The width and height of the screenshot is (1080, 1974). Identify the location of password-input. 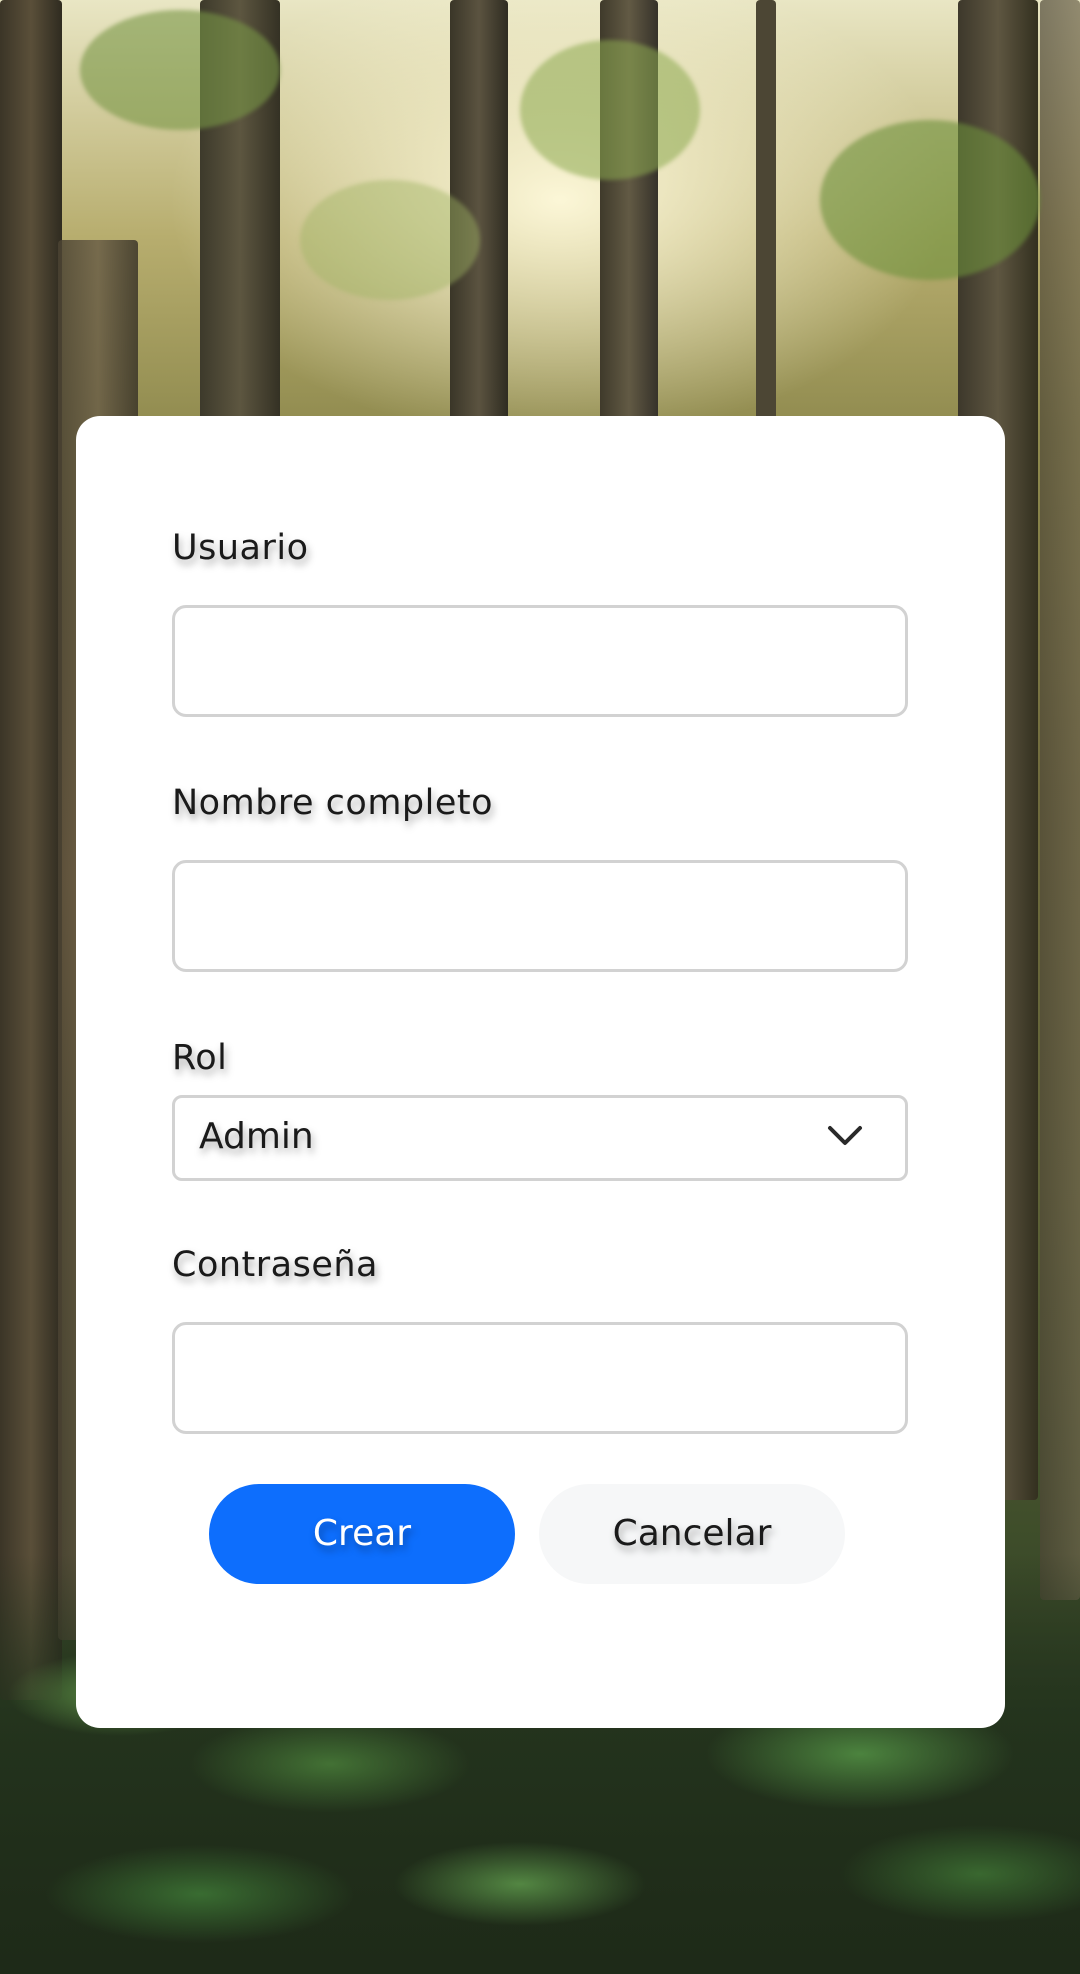
(540, 1378).